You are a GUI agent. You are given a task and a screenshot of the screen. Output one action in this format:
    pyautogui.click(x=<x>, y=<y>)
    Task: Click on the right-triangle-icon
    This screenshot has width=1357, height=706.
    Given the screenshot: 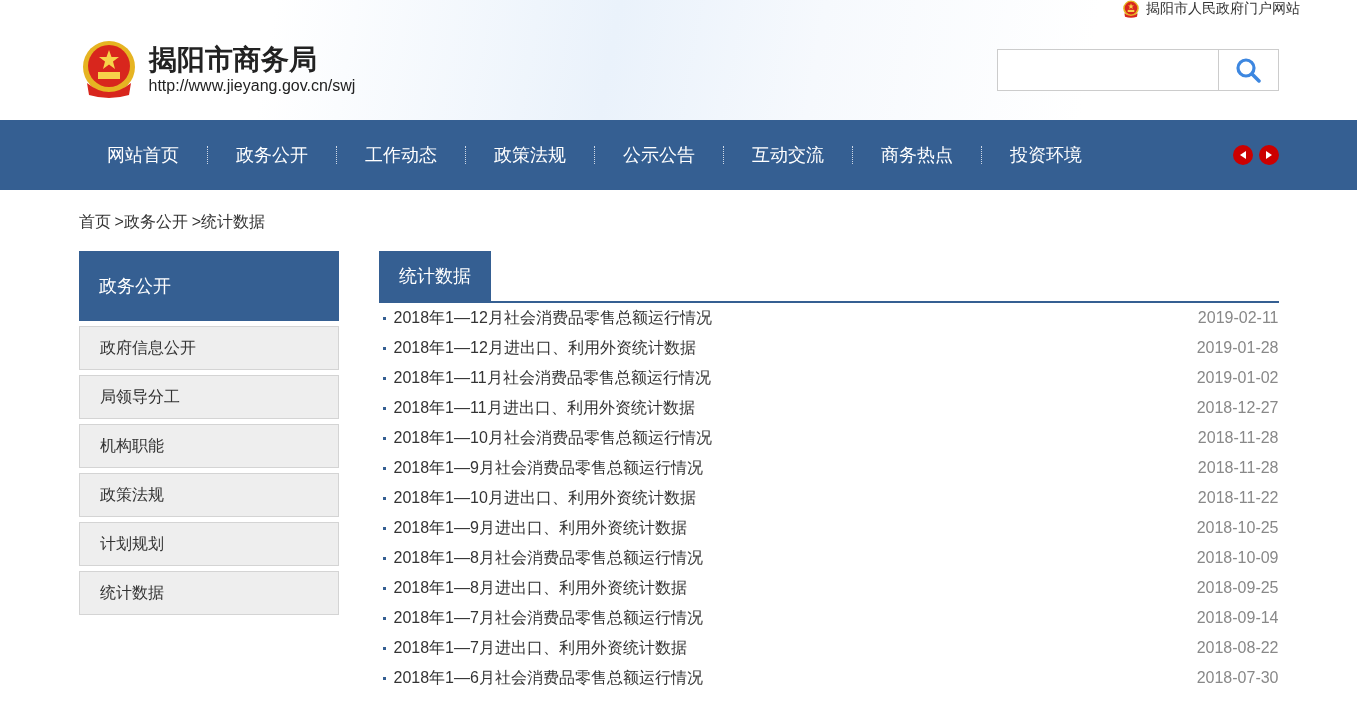 What is the action you would take?
    pyautogui.click(x=1268, y=155)
    